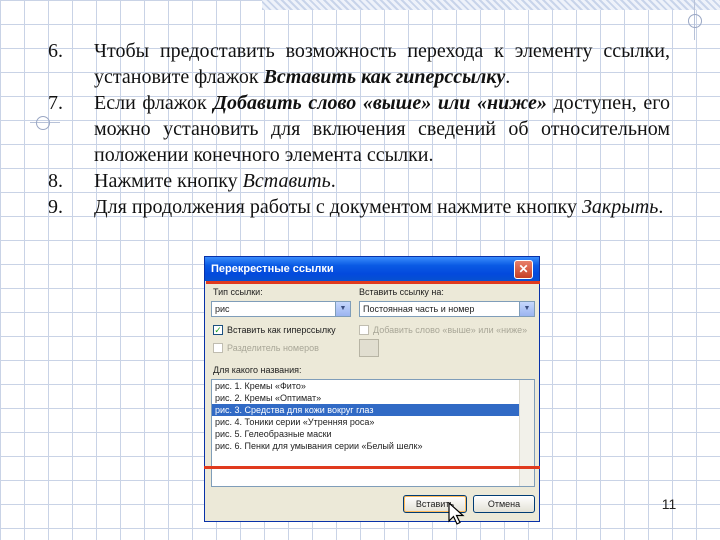 The width and height of the screenshot is (720, 540). What do you see at coordinates (372, 269) in the screenshot?
I see `dialog-title-bar: Перекрестные ссылки ✕` at bounding box center [372, 269].